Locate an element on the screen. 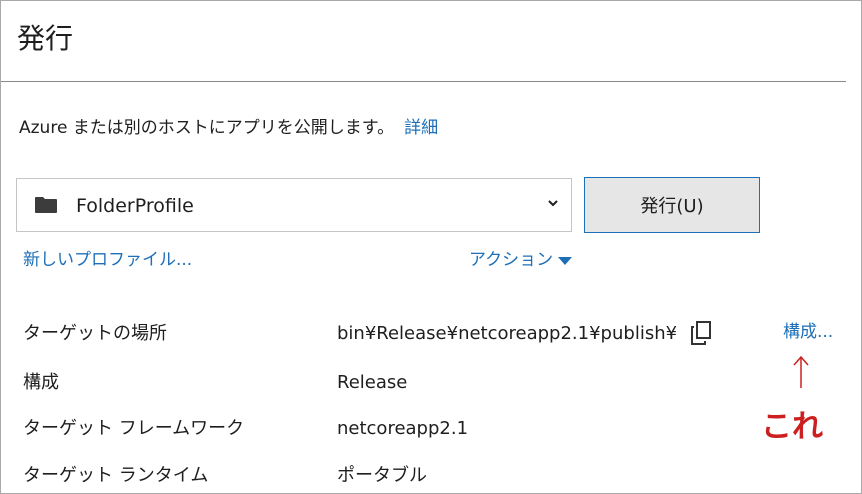  page-title: 発行 is located at coordinates (45, 38).